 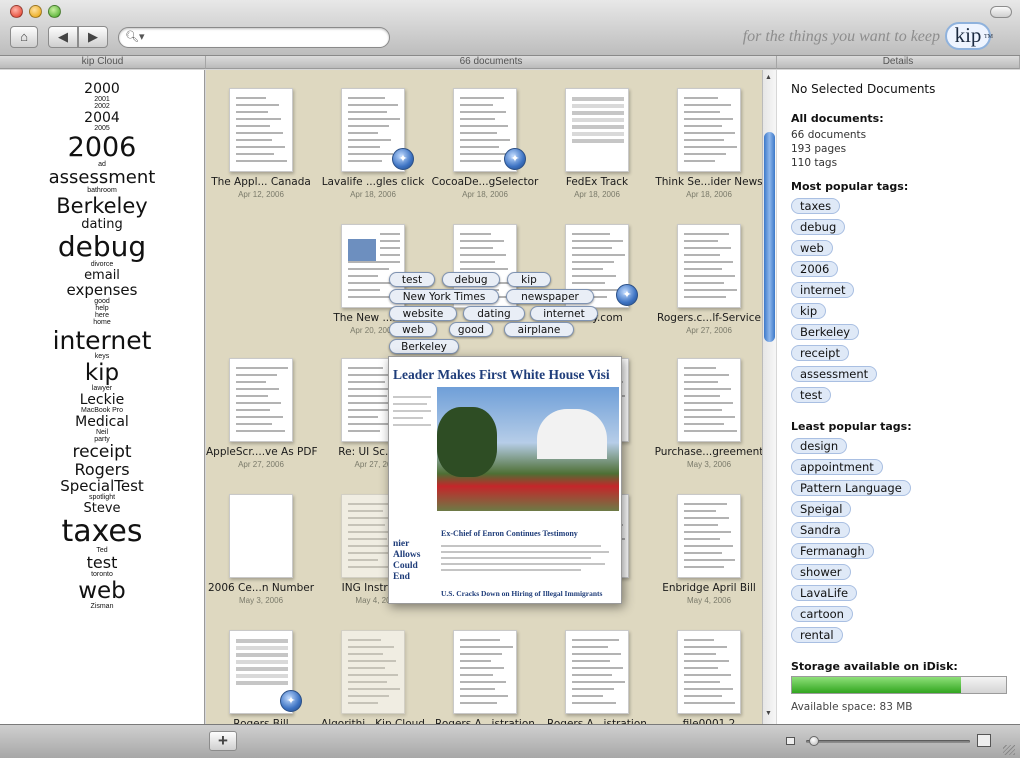 I want to click on cloud-tag: assessment, so click(x=102, y=178).